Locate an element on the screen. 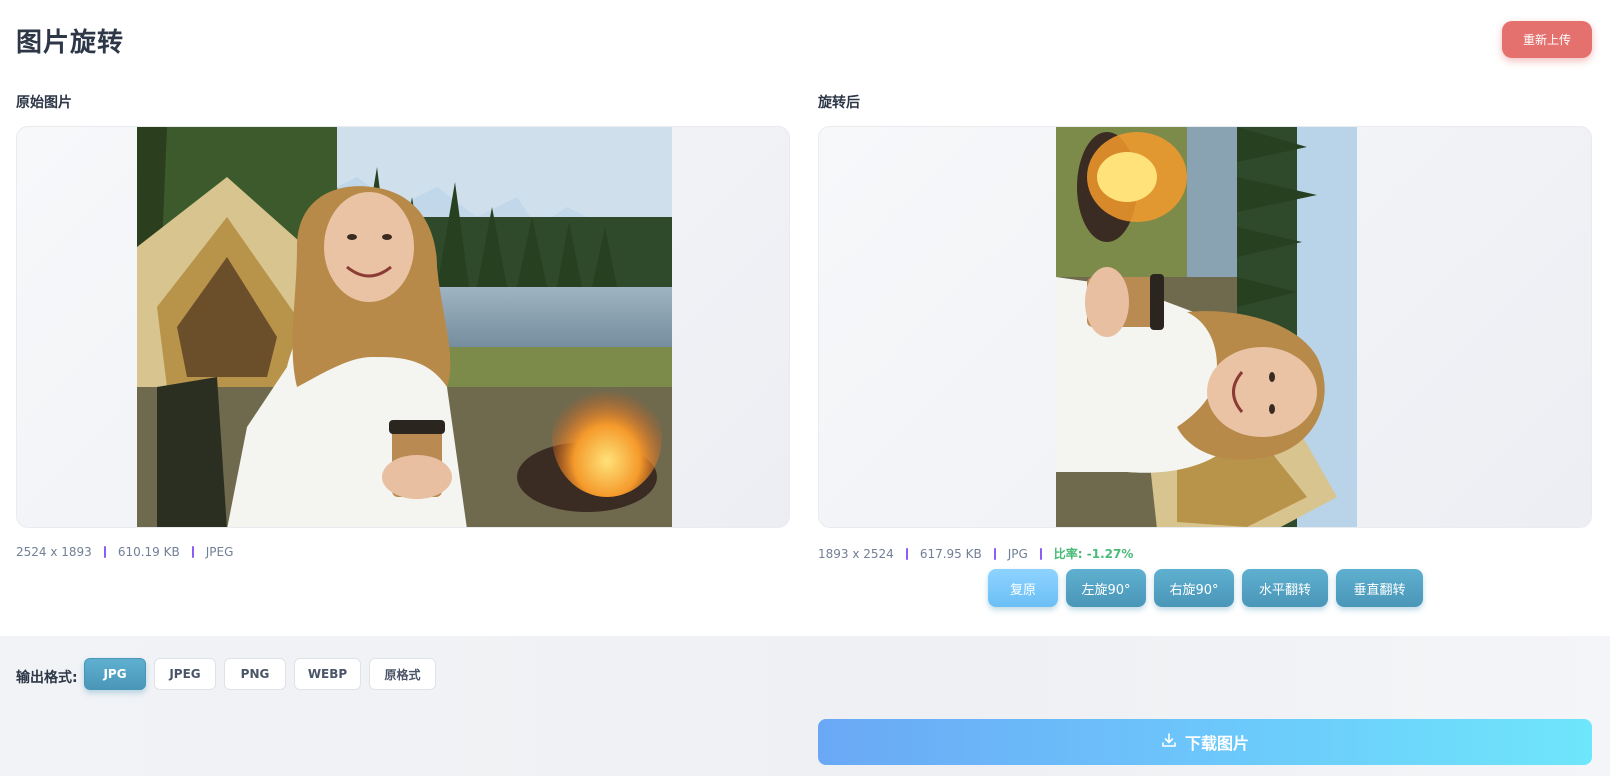 The height and width of the screenshot is (776, 1610). rotated-size: 617.95 KB is located at coordinates (950, 553).